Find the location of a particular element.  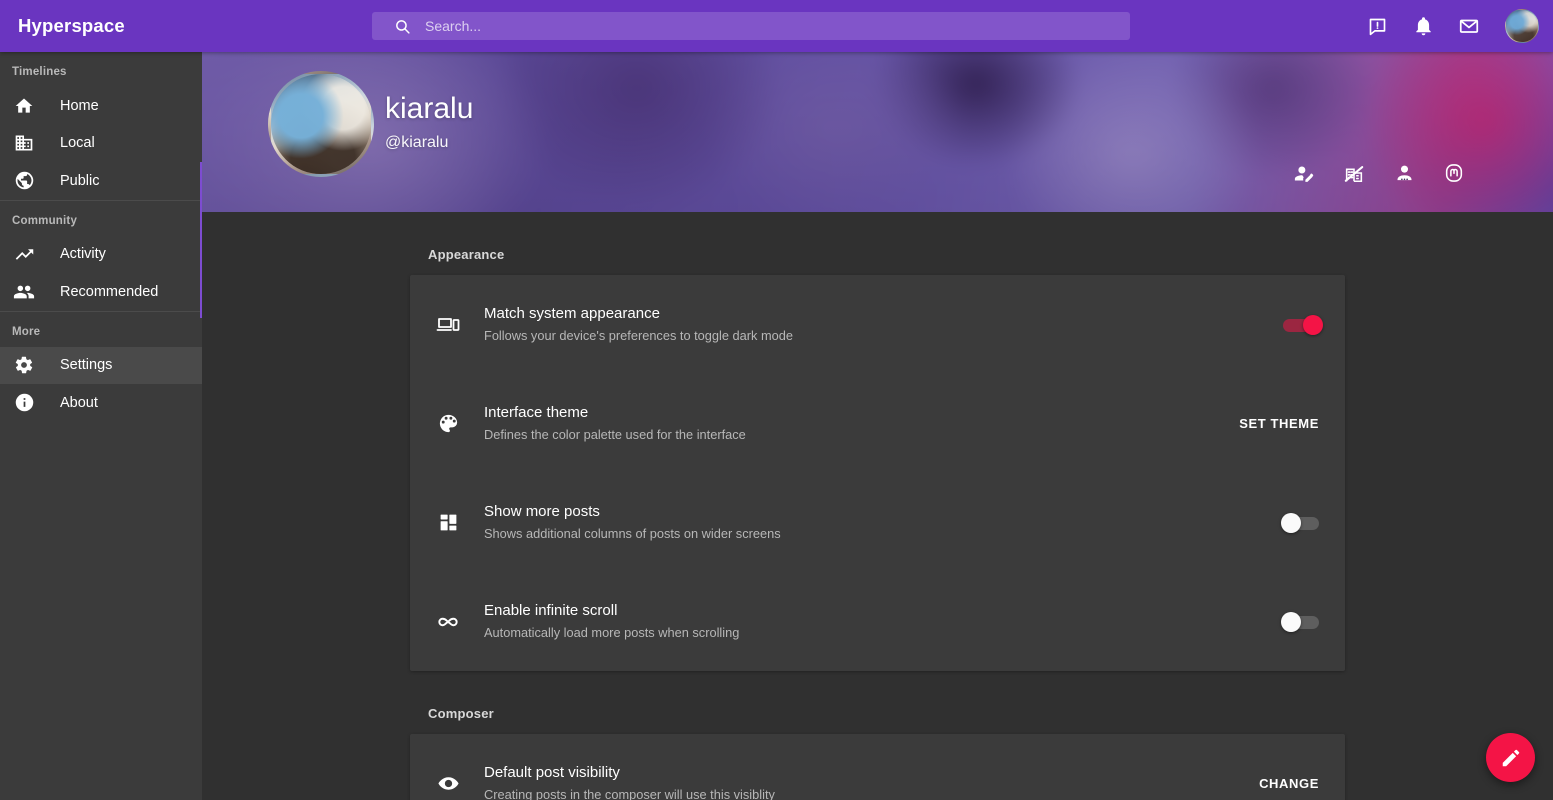

toggle-match-system-appearance is located at coordinates (1304, 324).